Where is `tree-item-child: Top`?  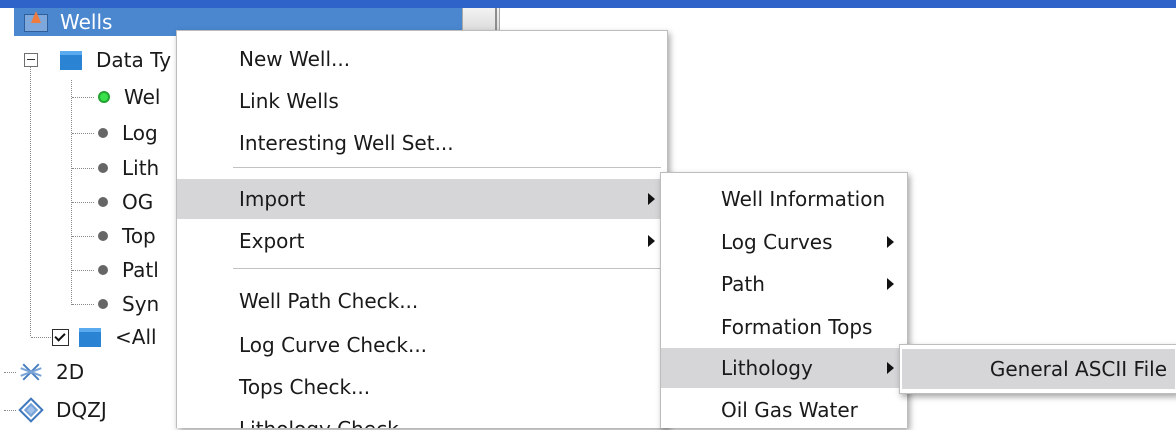
tree-item-child: Top is located at coordinates (127, 236).